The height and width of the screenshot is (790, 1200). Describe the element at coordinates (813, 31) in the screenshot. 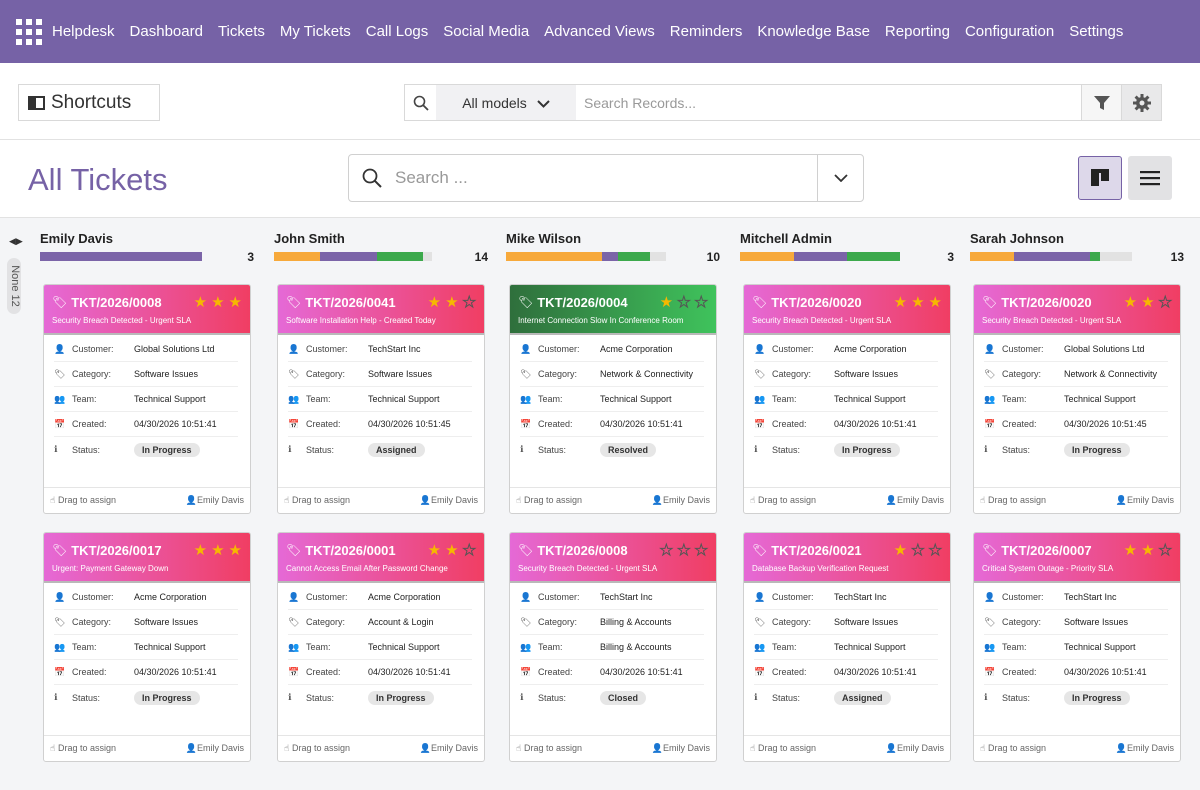

I see `nav-knowledge-base: Knowledge Base` at that location.